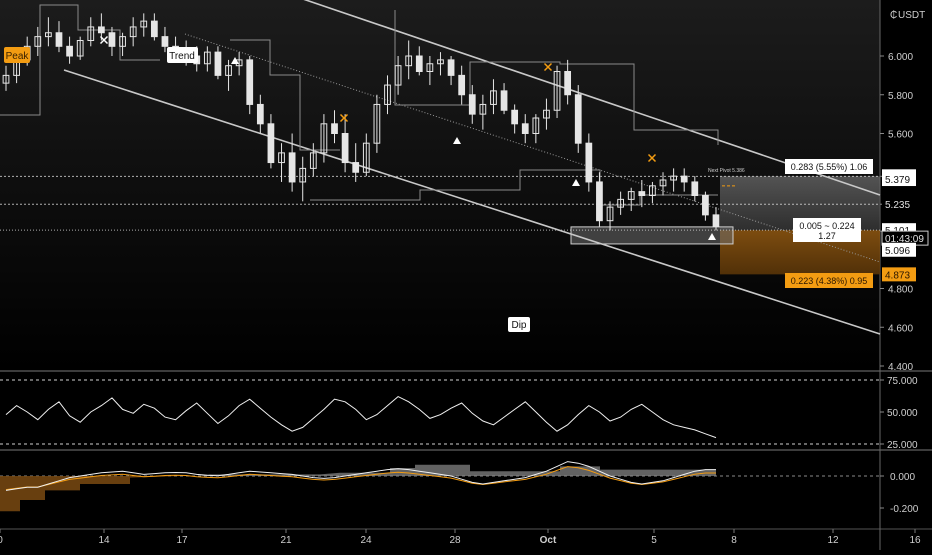 This screenshot has width=932, height=555. Describe the element at coordinates (900, 367) in the screenshot. I see `price-tick-label: 4.400` at that location.